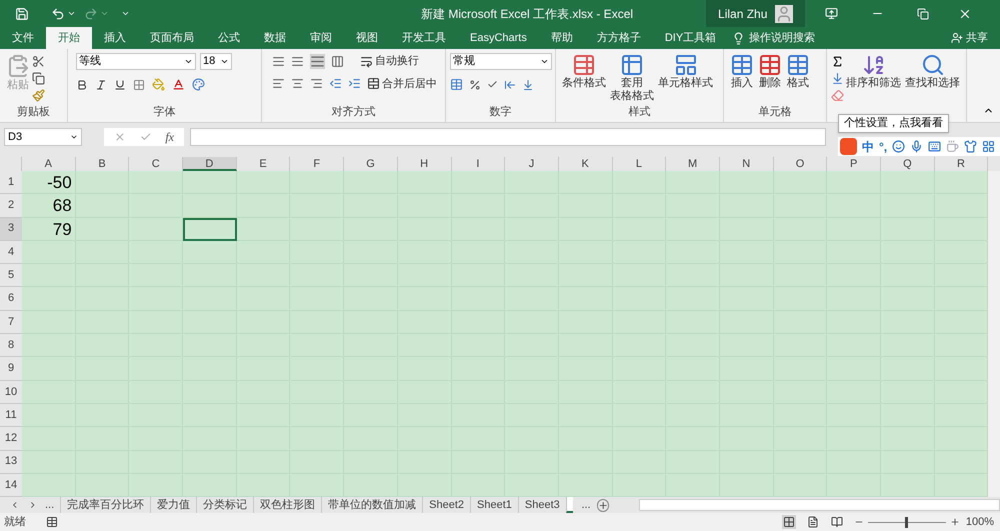  Describe the element at coordinates (501, 112) in the screenshot. I see `group-label: 数字` at that location.